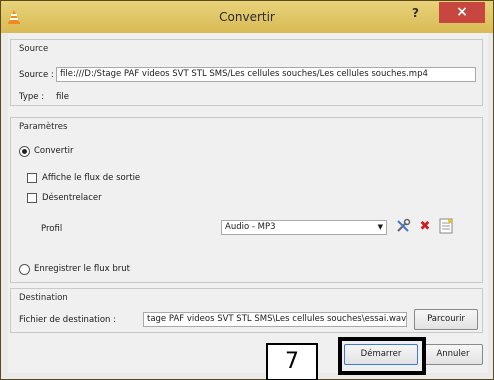 Image resolution: width=494 pixels, height=380 pixels. Describe the element at coordinates (43, 127) in the screenshot. I see `parametres-group-title: Paramètres` at that location.